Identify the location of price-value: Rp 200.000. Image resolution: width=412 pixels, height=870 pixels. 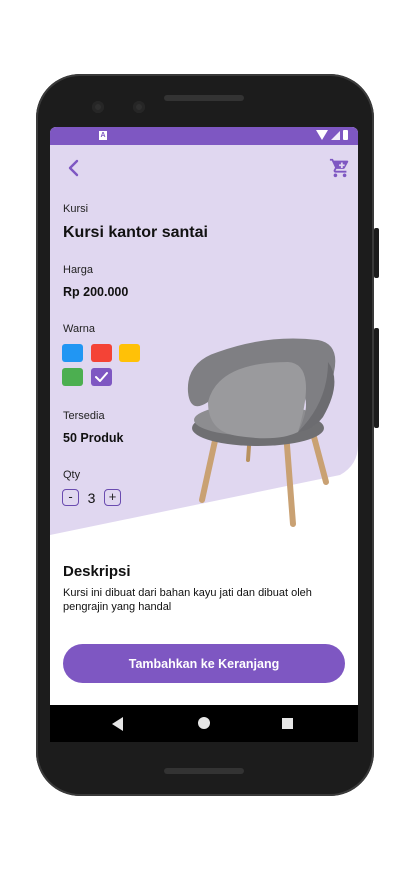
(96, 292).